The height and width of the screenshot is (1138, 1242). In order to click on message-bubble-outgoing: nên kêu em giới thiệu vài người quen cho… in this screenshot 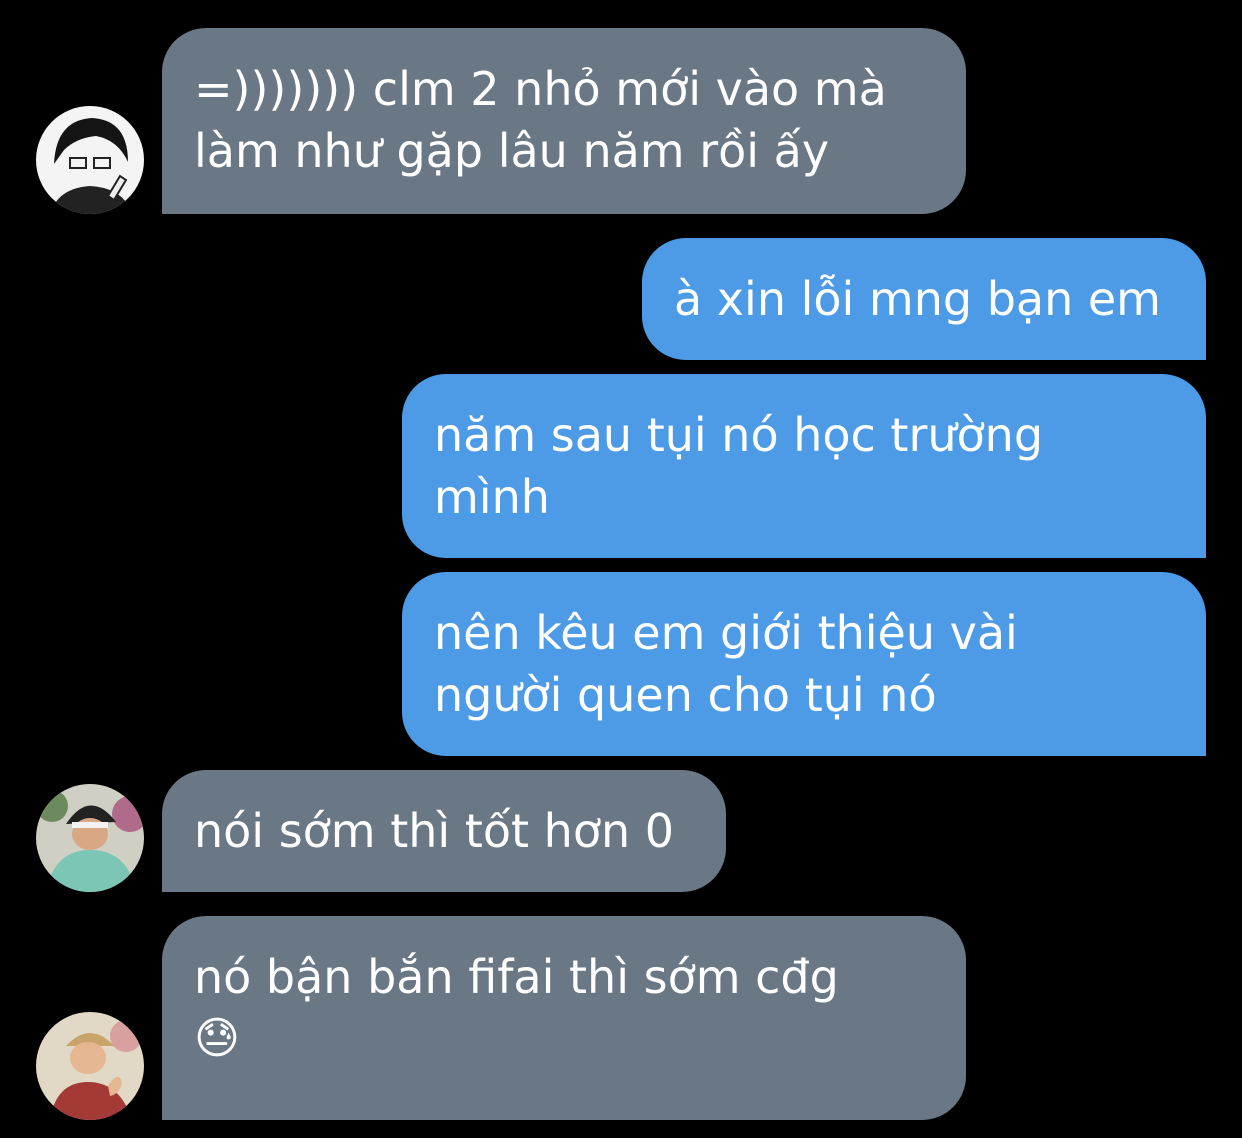, I will do `click(804, 664)`.